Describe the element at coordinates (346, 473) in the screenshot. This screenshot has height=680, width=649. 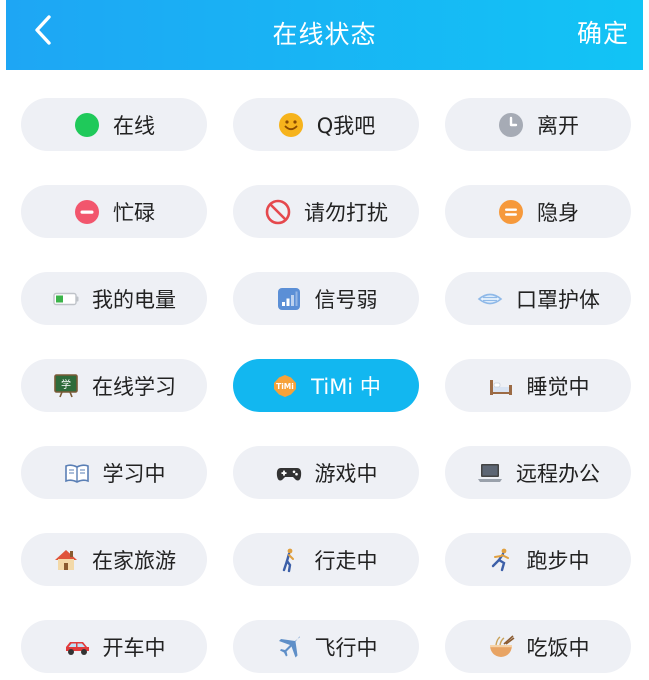
I see `status-label: 游戏中` at that location.